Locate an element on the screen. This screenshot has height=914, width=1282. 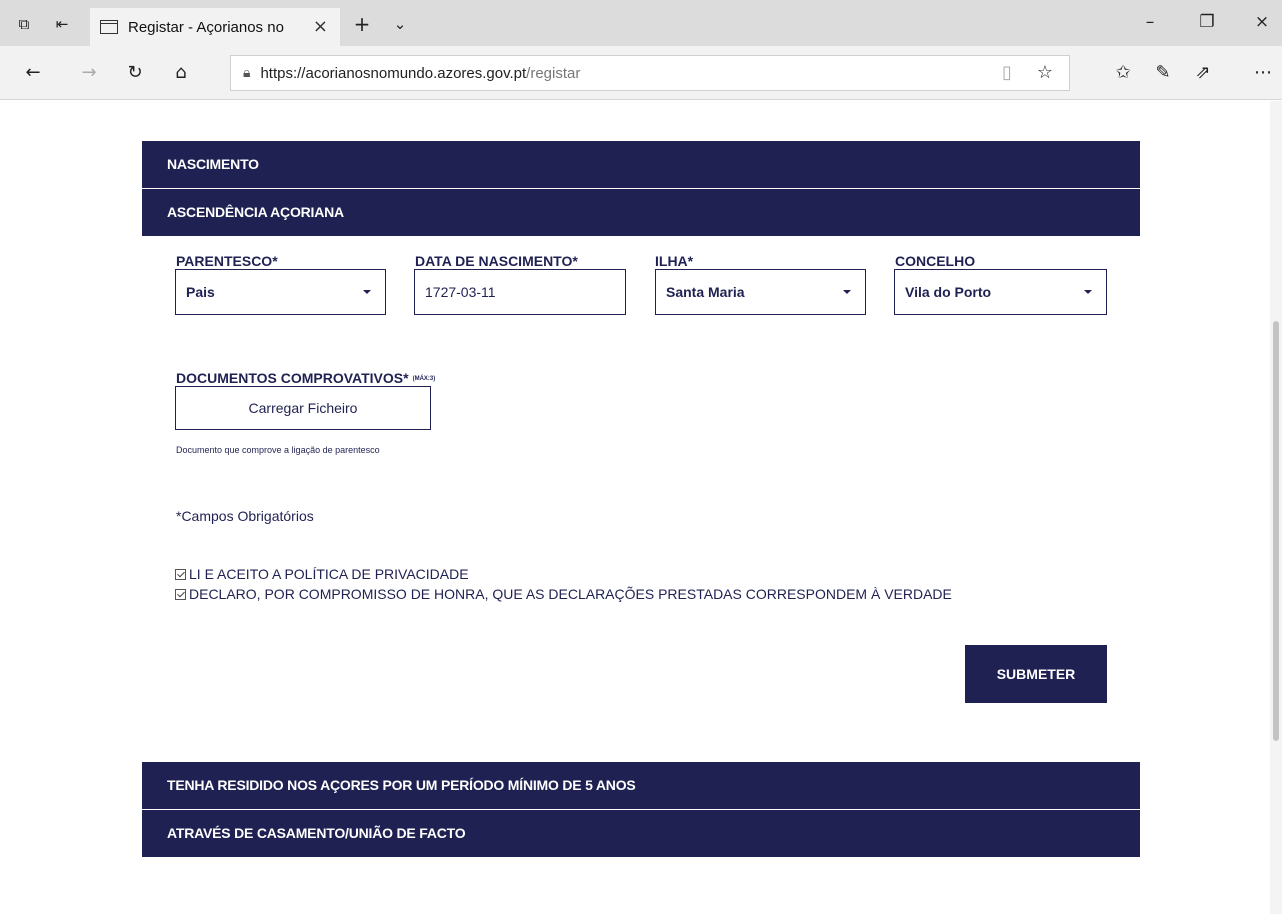
home-icon: ⌂ is located at coordinates (181, 73).